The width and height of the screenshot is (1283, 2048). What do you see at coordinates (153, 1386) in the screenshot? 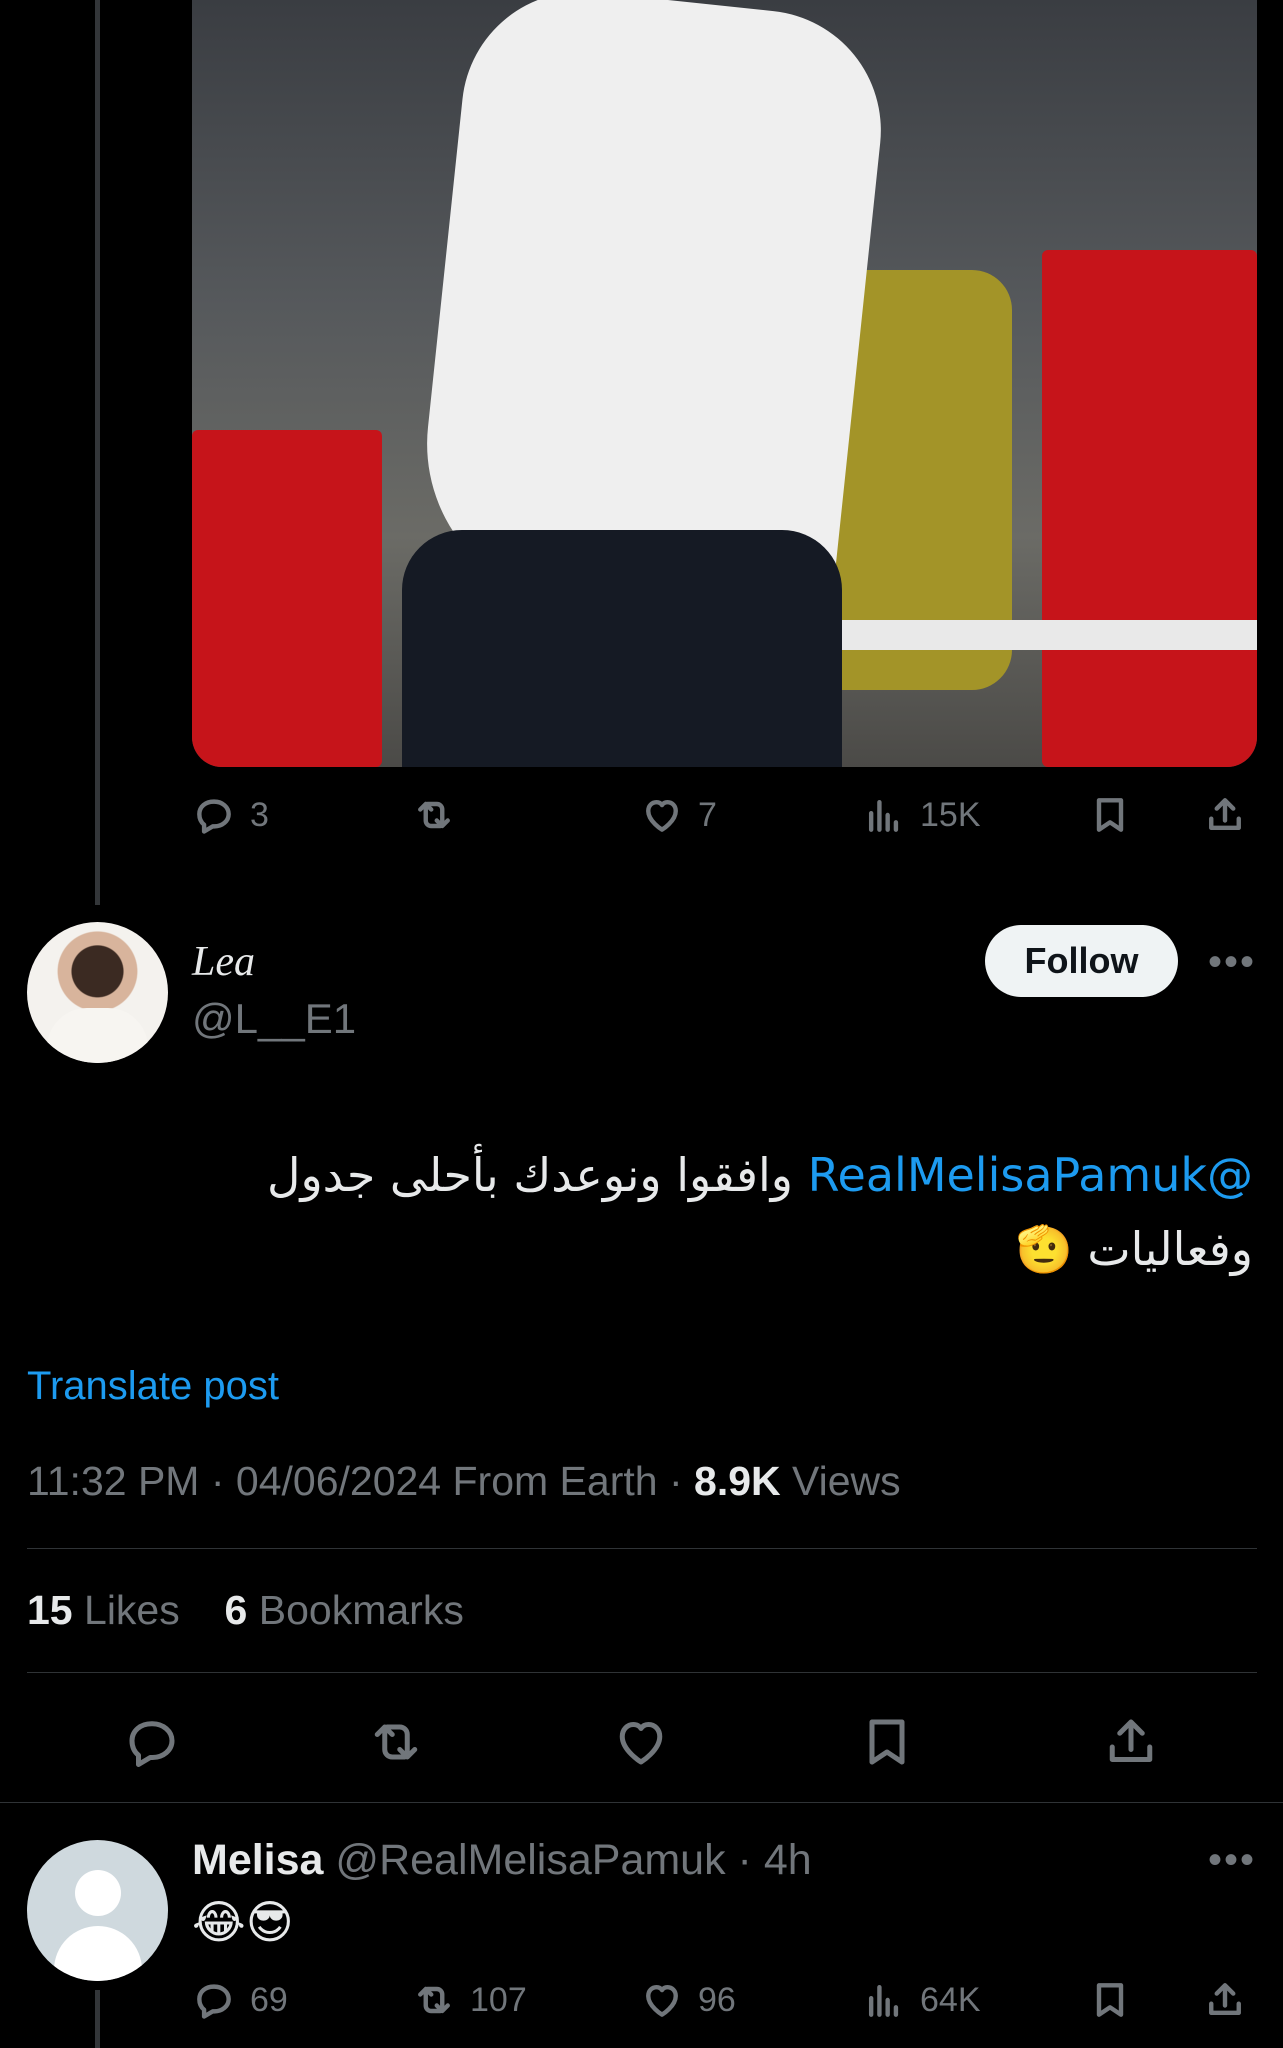
I see `translate-post-link: Translate post` at bounding box center [153, 1386].